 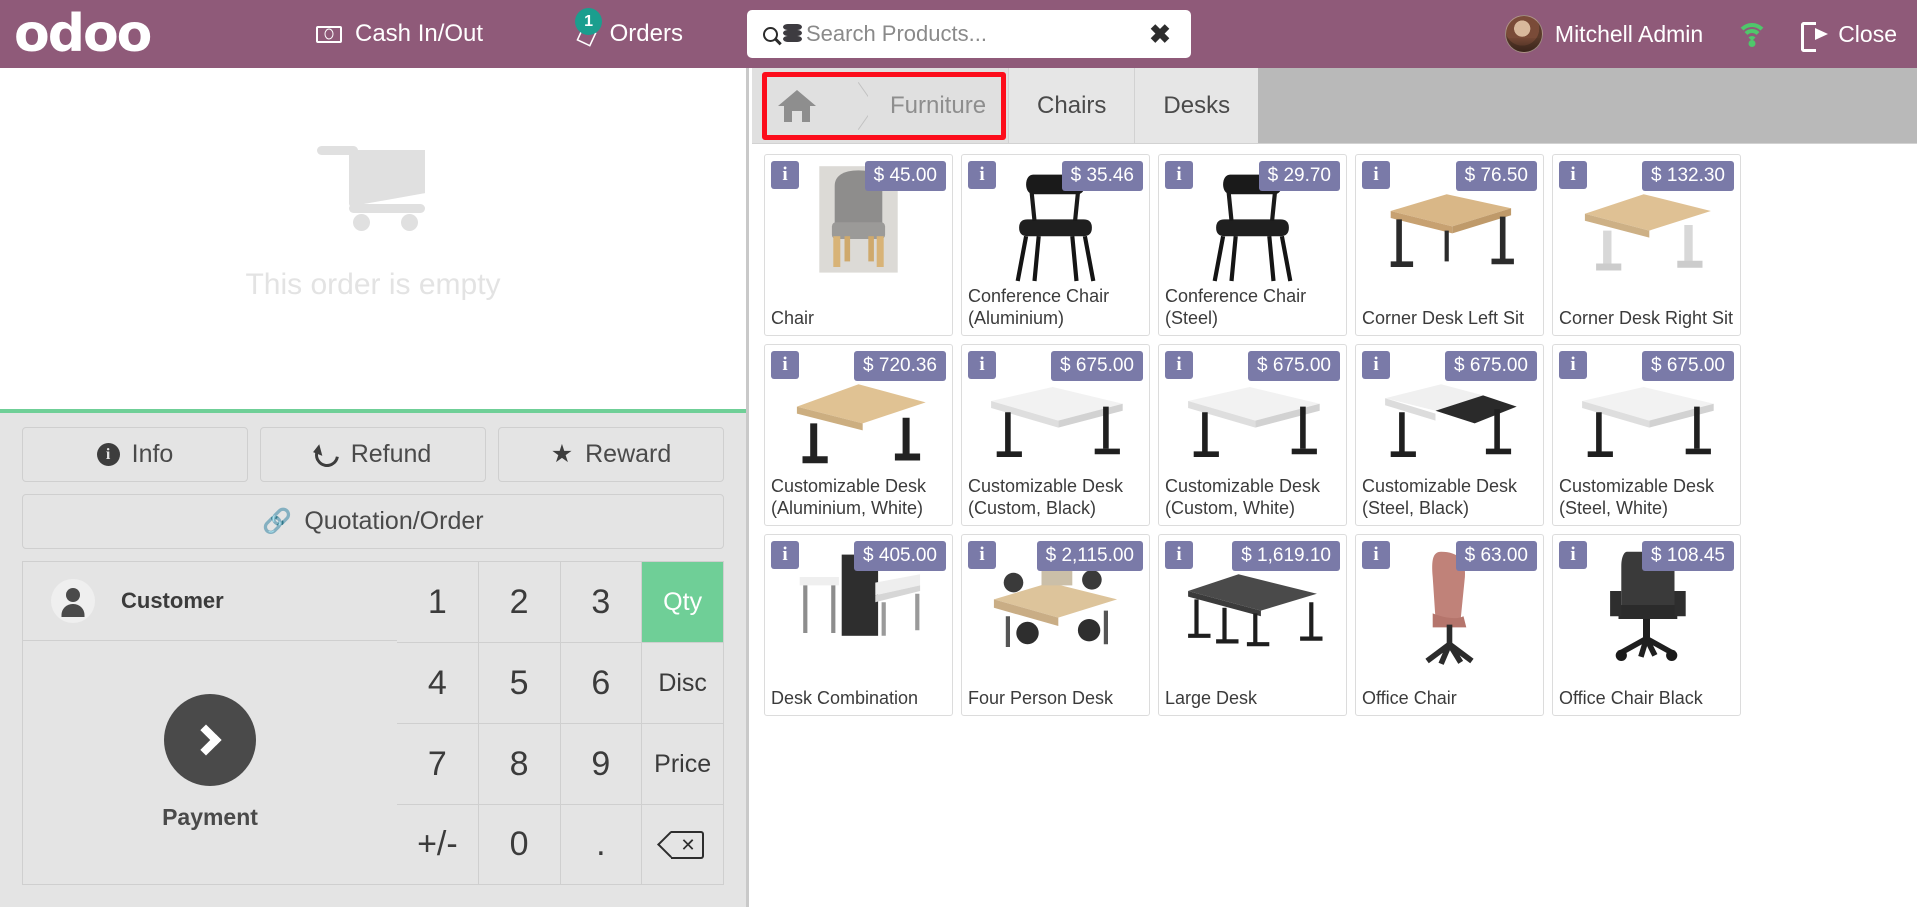 I want to click on product-card: i $ 2,115.00 Four Person Desk, so click(x=1055, y=625).